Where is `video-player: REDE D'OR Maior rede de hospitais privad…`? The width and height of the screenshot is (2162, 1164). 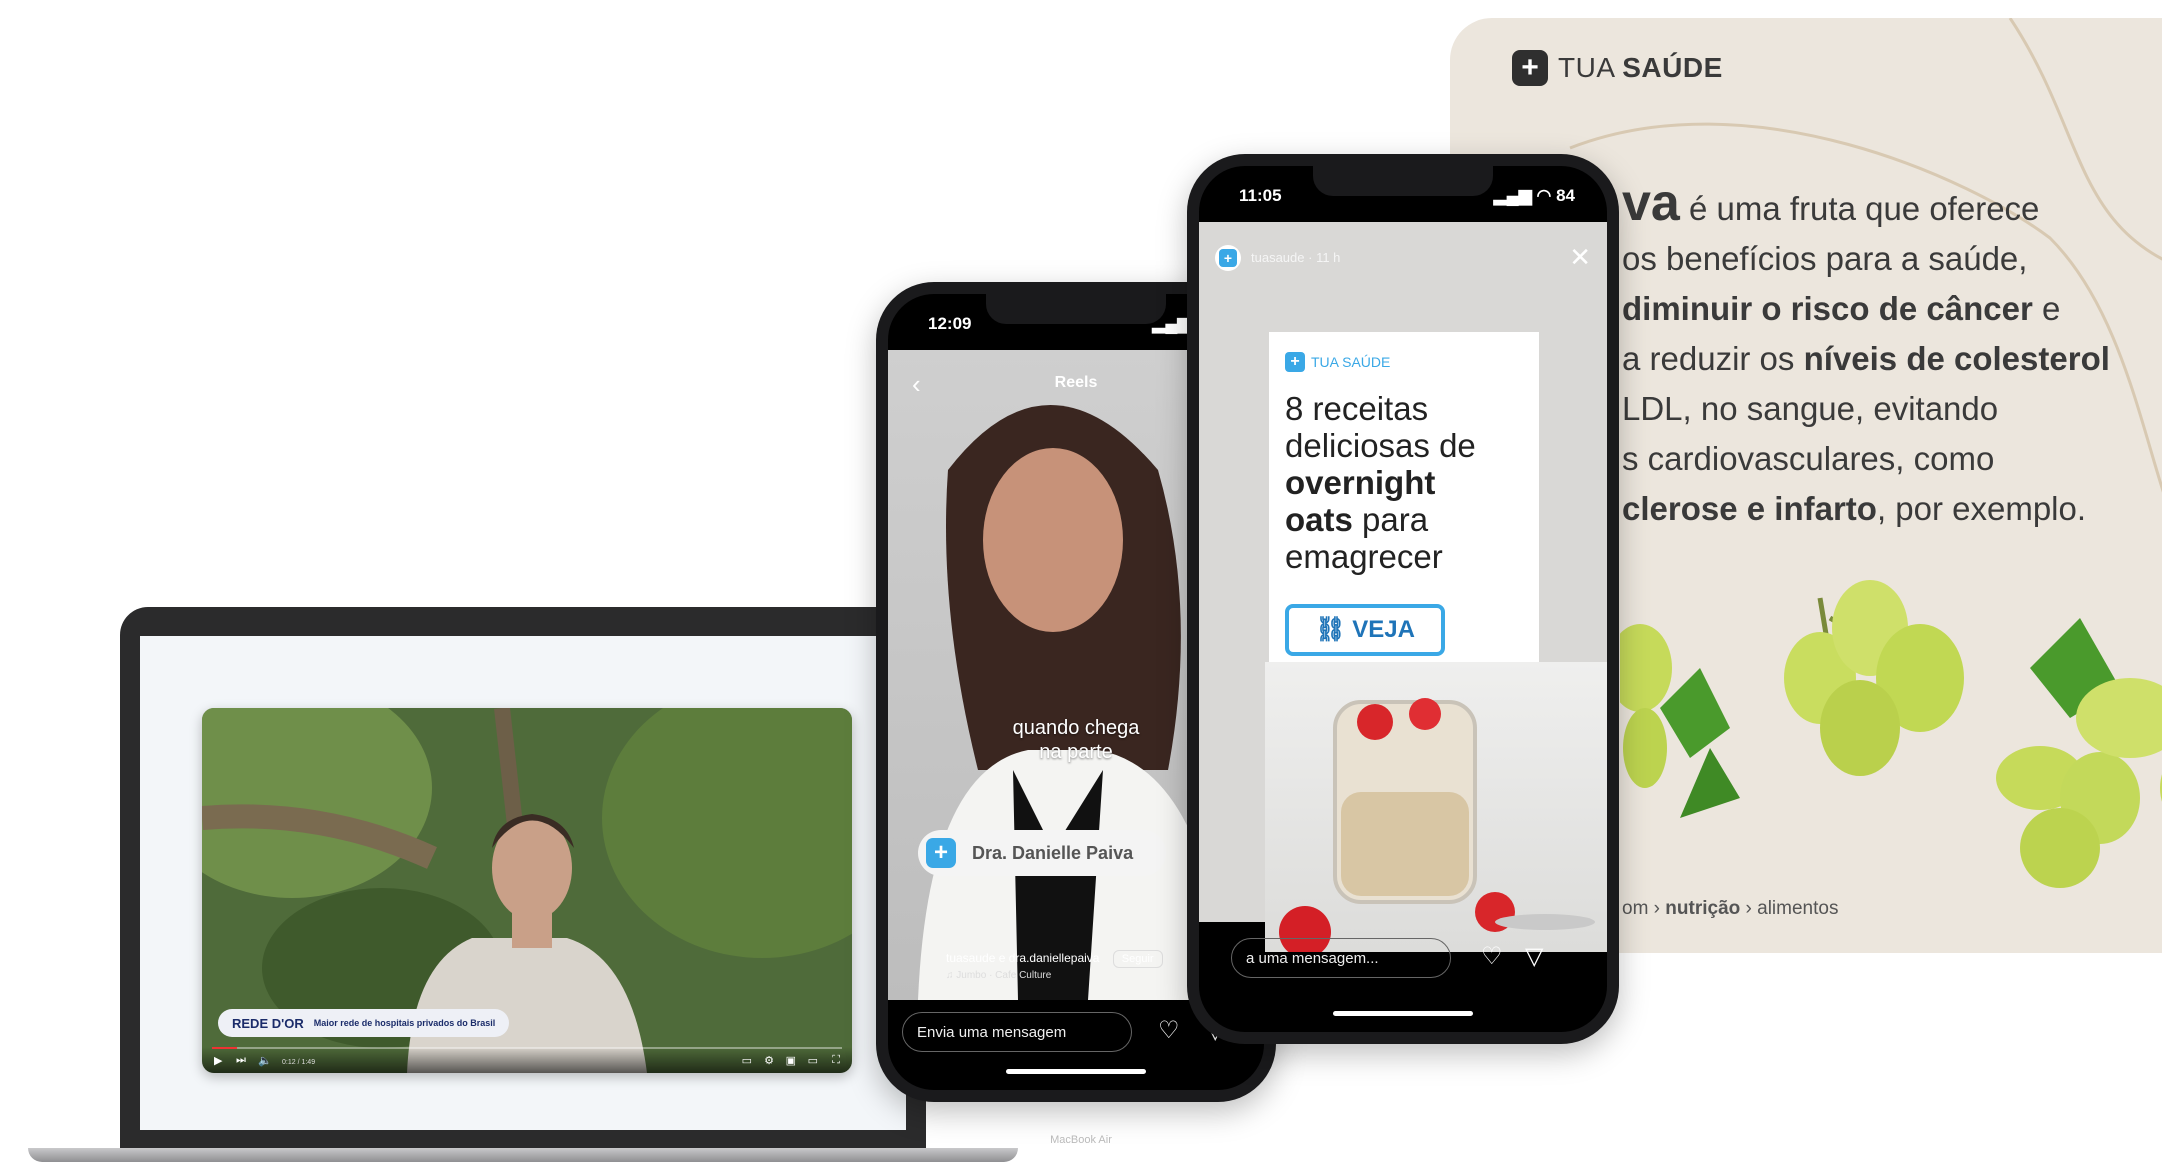 video-player: REDE D'OR Maior rede de hospitais privad… is located at coordinates (527, 890).